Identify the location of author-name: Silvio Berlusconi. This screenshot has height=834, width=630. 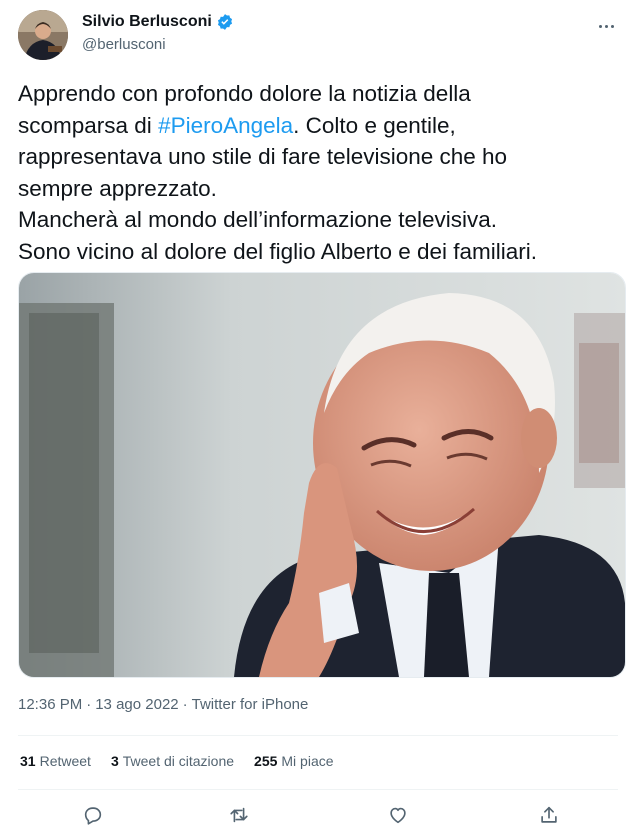
(147, 22).